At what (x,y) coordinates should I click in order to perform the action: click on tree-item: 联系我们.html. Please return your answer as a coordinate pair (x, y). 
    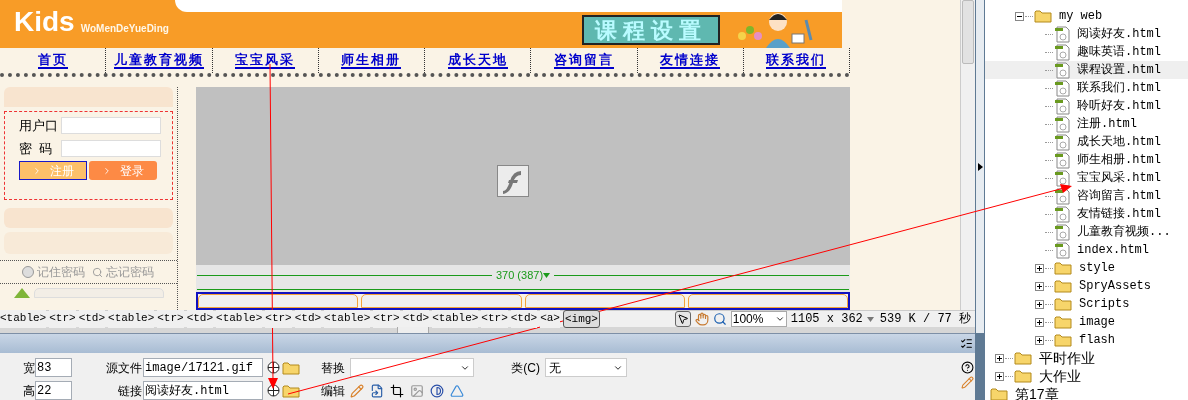
    Looking at the image, I should click on (1086, 88).